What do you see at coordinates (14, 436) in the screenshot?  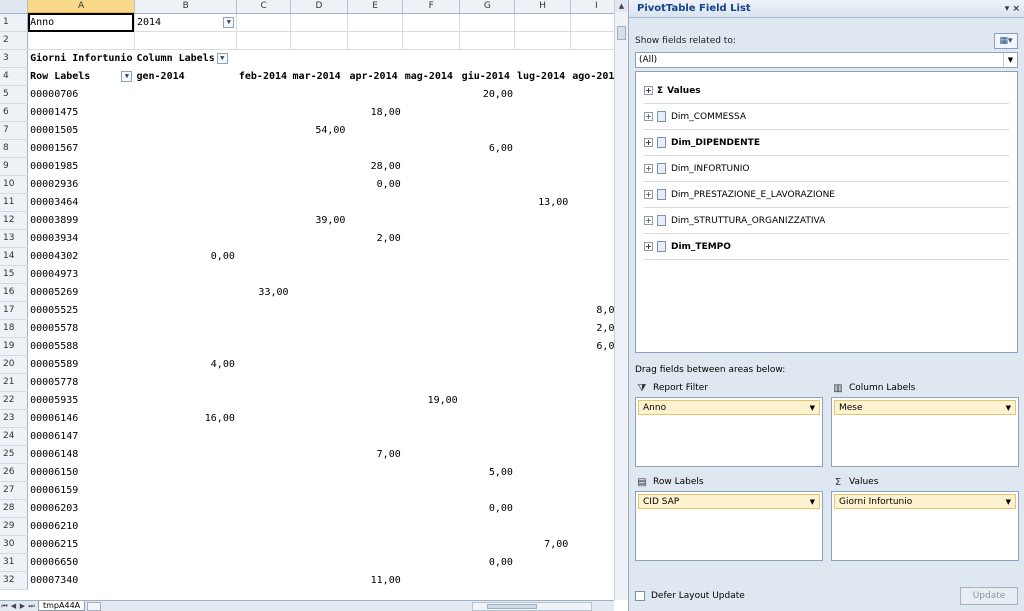 I see `row-header: 24` at bounding box center [14, 436].